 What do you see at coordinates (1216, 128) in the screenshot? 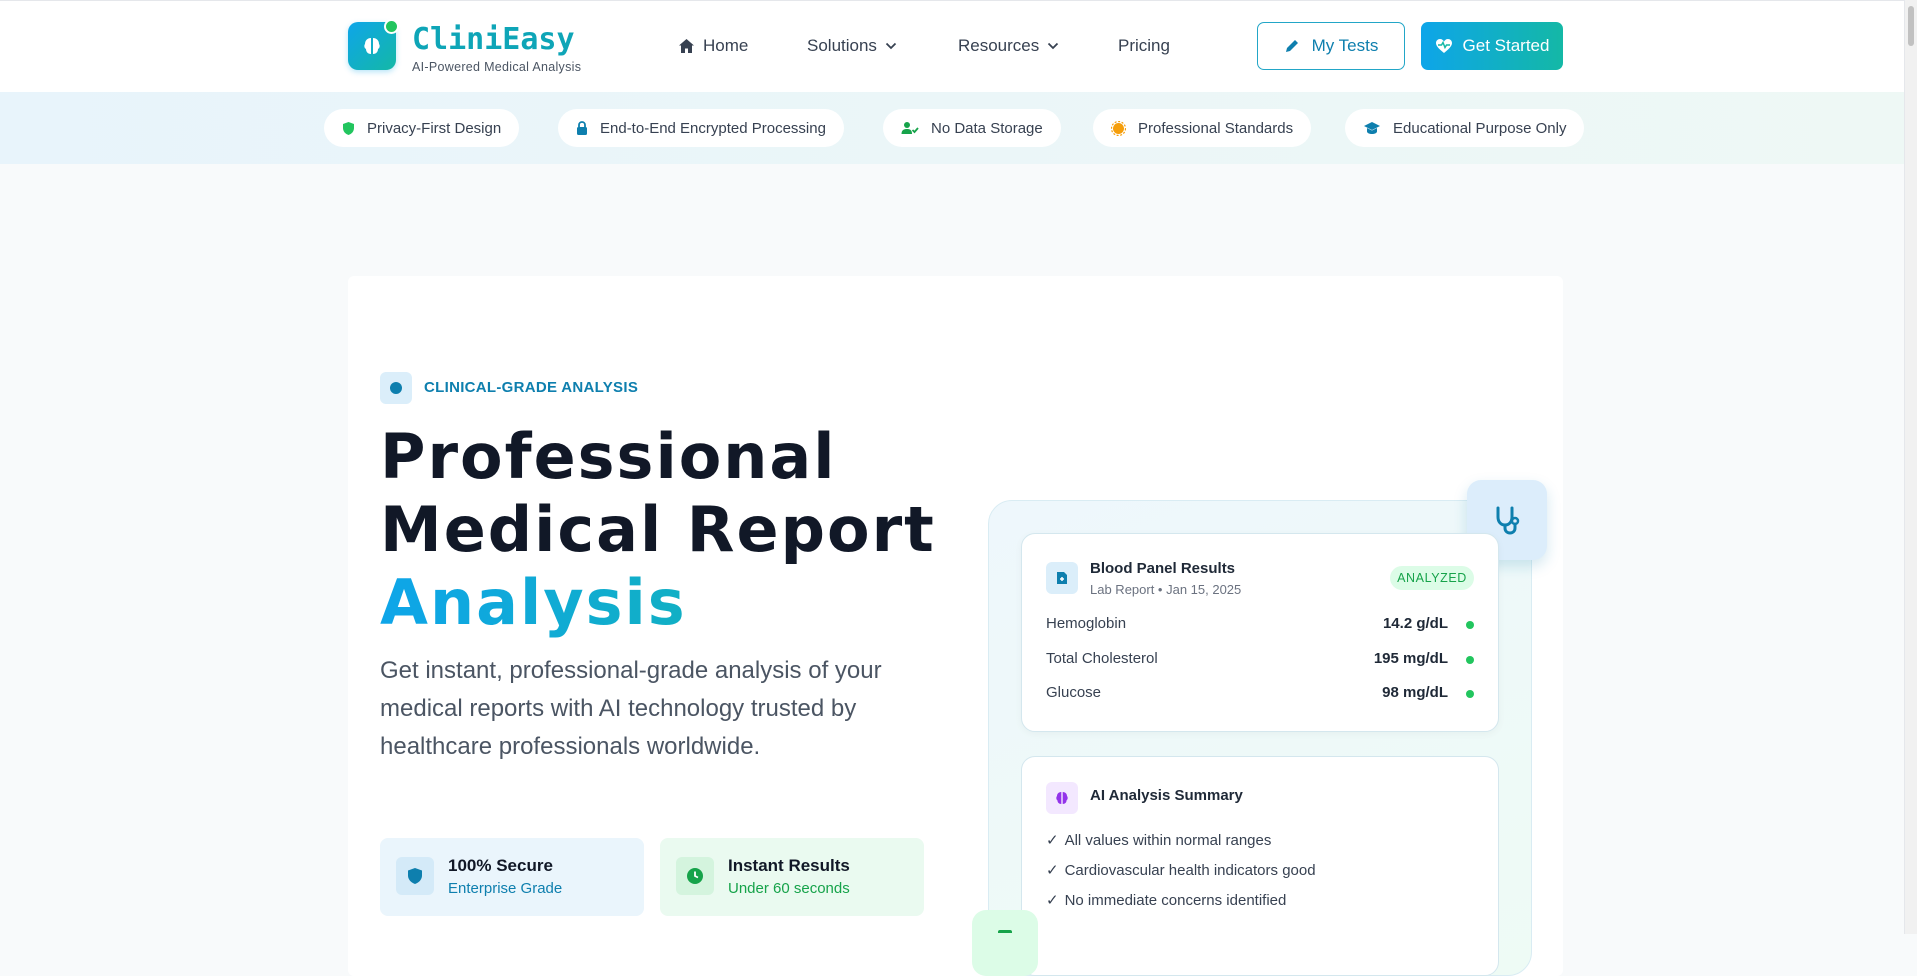
I see `trust-label: Professional Standards` at bounding box center [1216, 128].